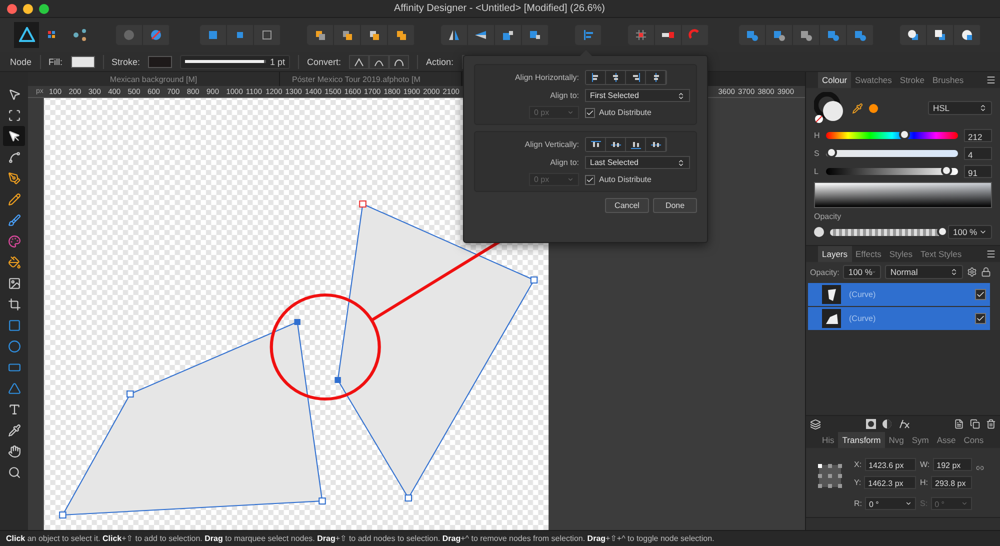  I want to click on copy-icon, so click(975, 424).